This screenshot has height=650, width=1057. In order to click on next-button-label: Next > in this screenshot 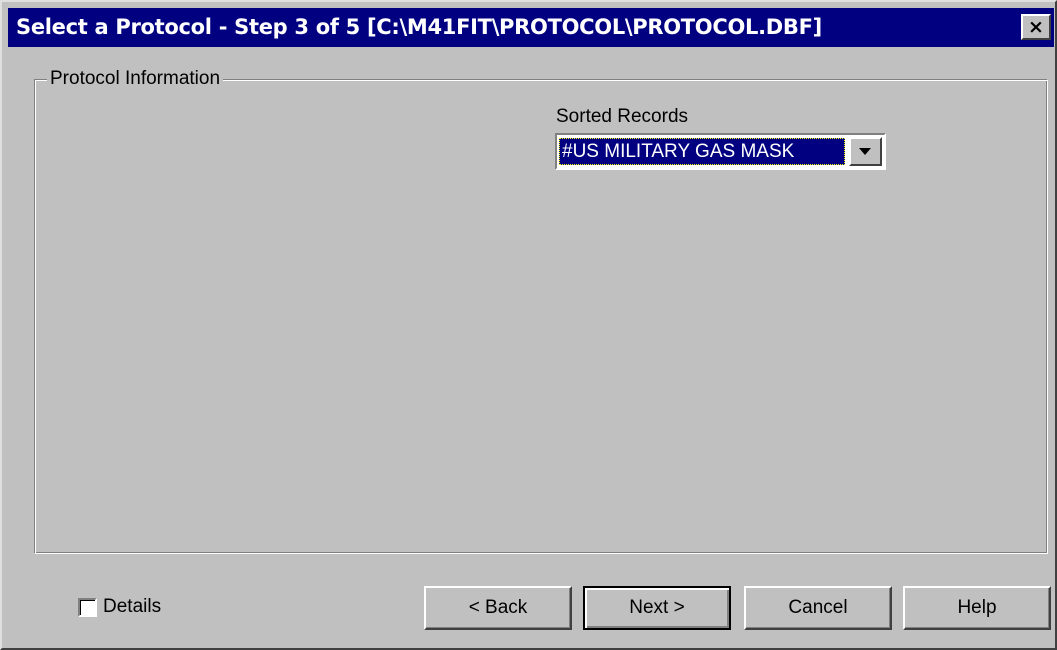, I will do `click(657, 607)`.